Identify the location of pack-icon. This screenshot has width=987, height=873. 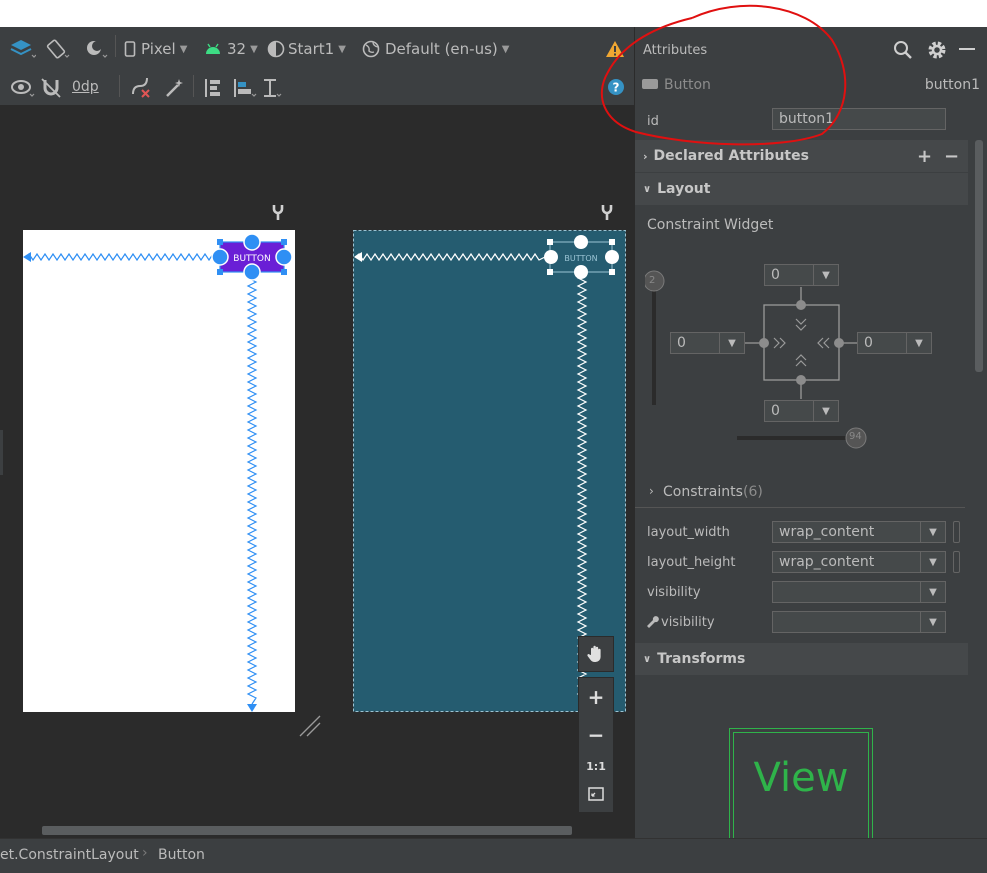
(214, 90).